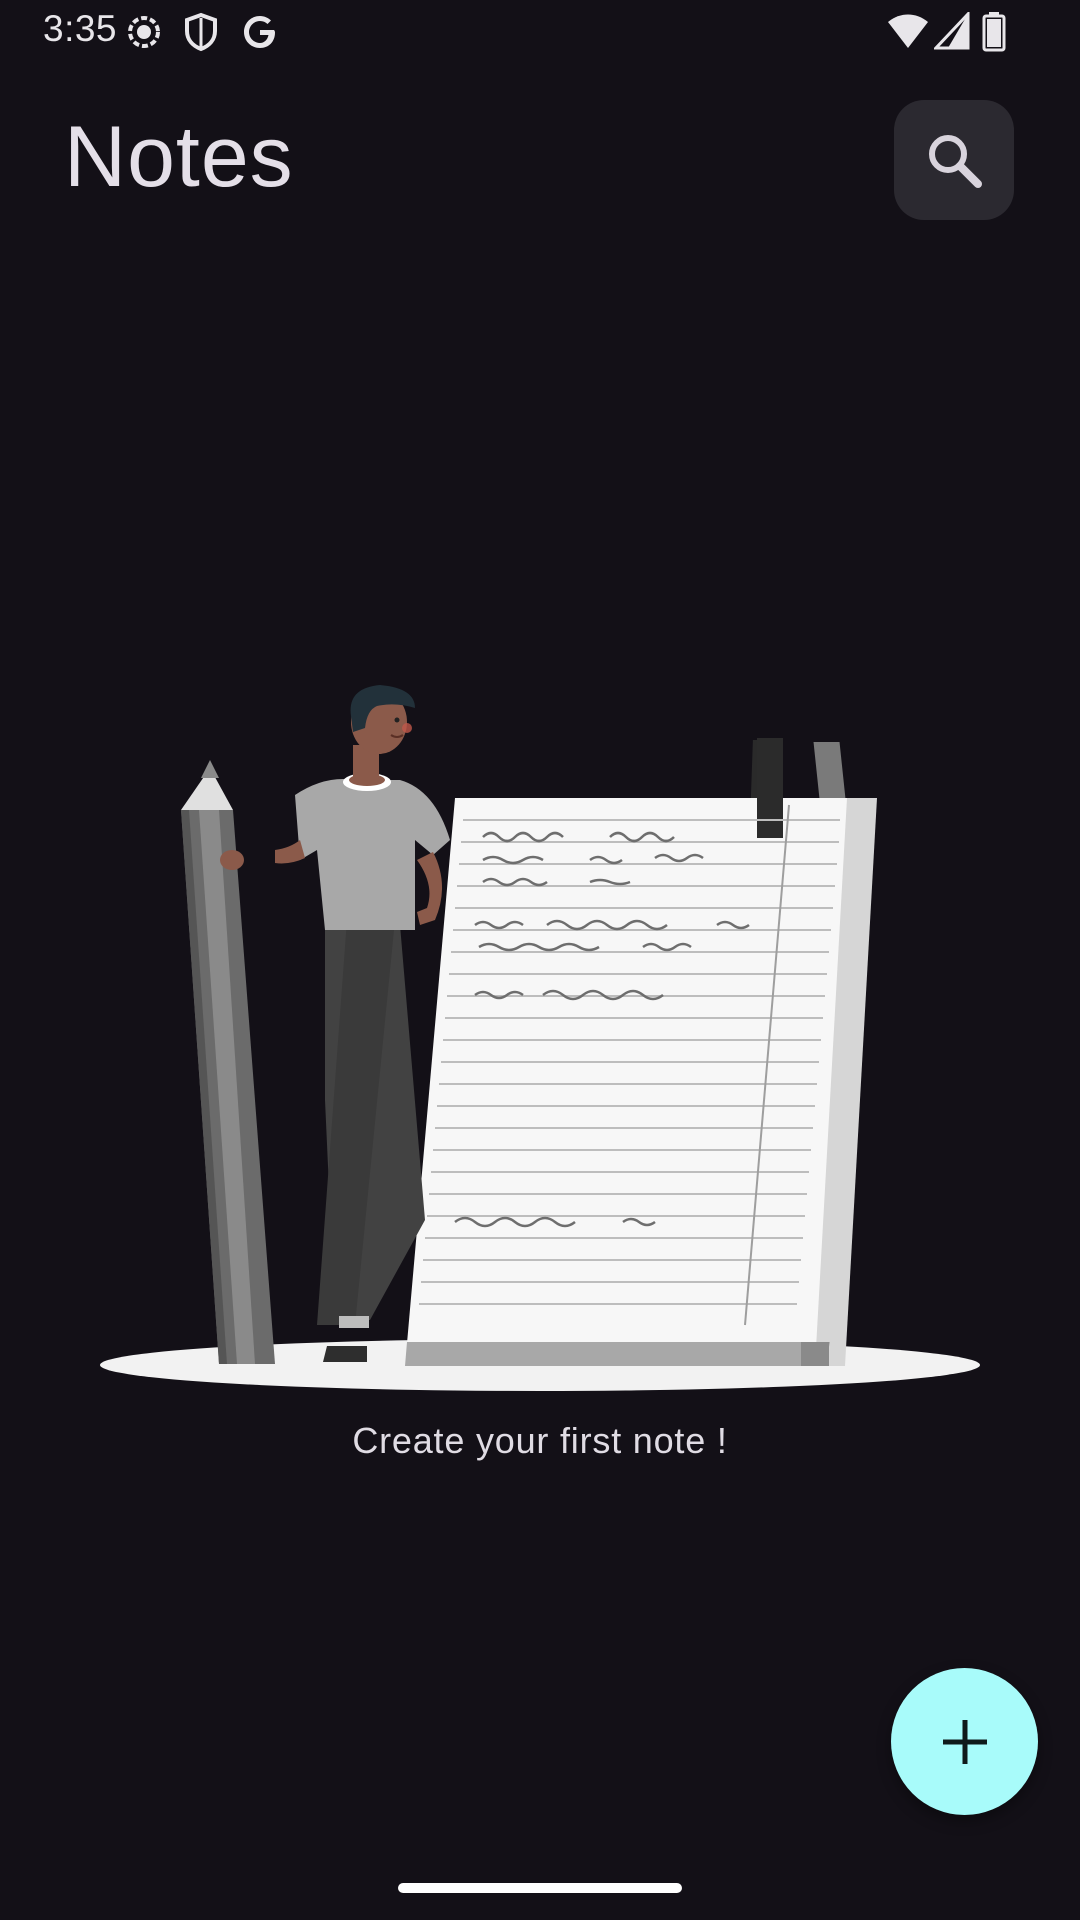  I want to click on wifi-icon, so click(908, 31).